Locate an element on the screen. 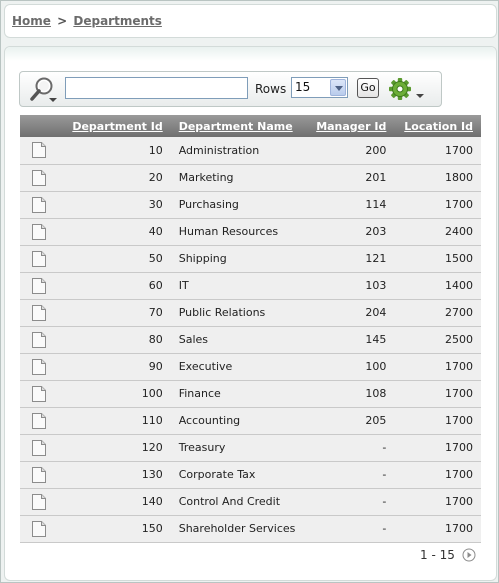 This screenshot has width=499, height=583. search-input is located at coordinates (156, 88).